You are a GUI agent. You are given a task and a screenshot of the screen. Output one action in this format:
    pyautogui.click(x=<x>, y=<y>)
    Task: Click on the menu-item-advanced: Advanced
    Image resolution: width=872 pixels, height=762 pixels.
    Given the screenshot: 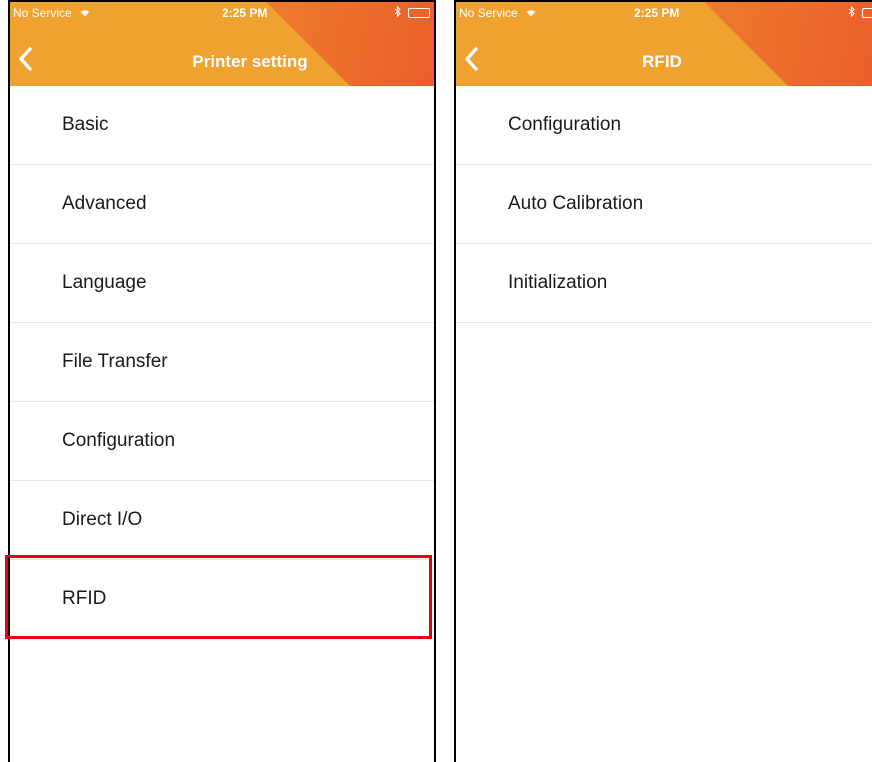 What is the action you would take?
    pyautogui.click(x=222, y=204)
    